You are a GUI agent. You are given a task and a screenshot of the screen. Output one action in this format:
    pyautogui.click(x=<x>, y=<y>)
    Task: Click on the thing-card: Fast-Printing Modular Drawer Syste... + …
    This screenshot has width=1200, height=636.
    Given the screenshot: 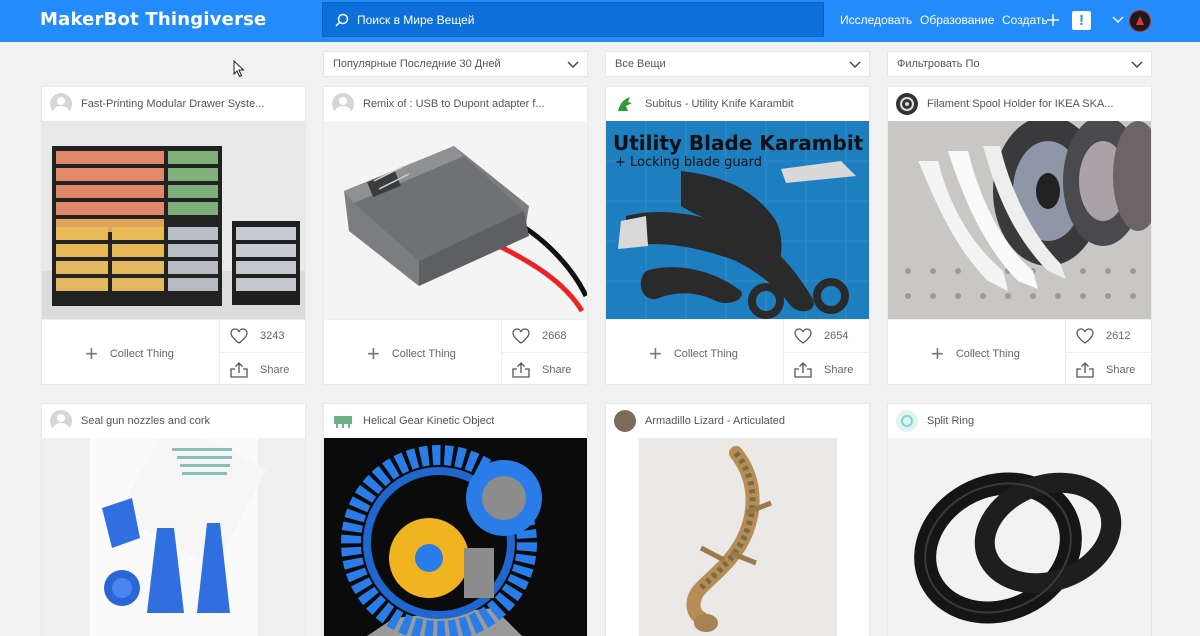 What is the action you would take?
    pyautogui.click(x=174, y=236)
    